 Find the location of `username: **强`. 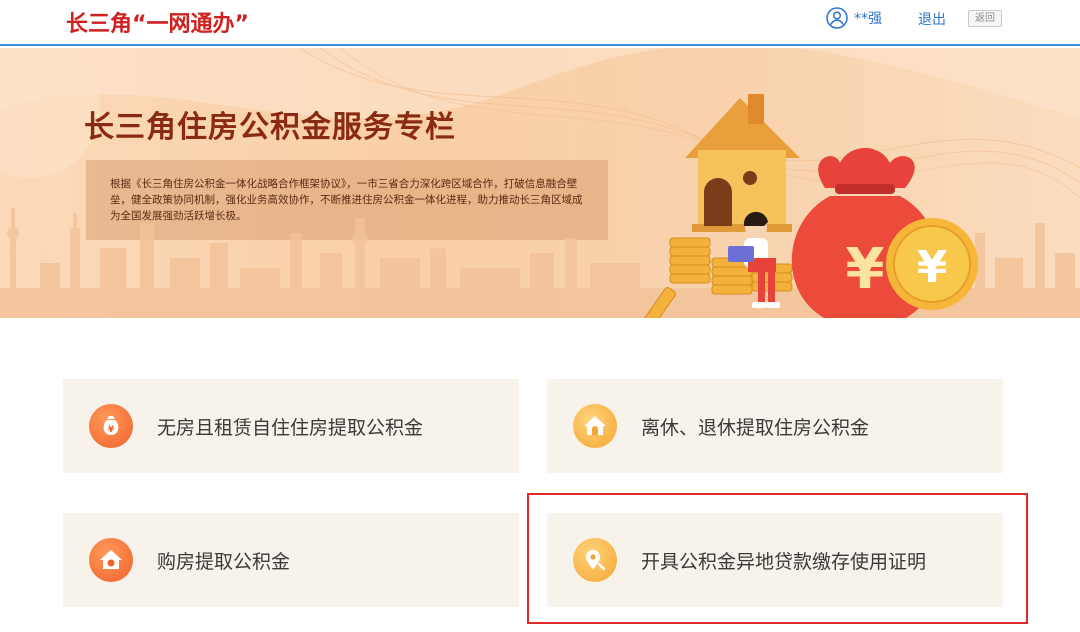

username: **强 is located at coordinates (868, 19).